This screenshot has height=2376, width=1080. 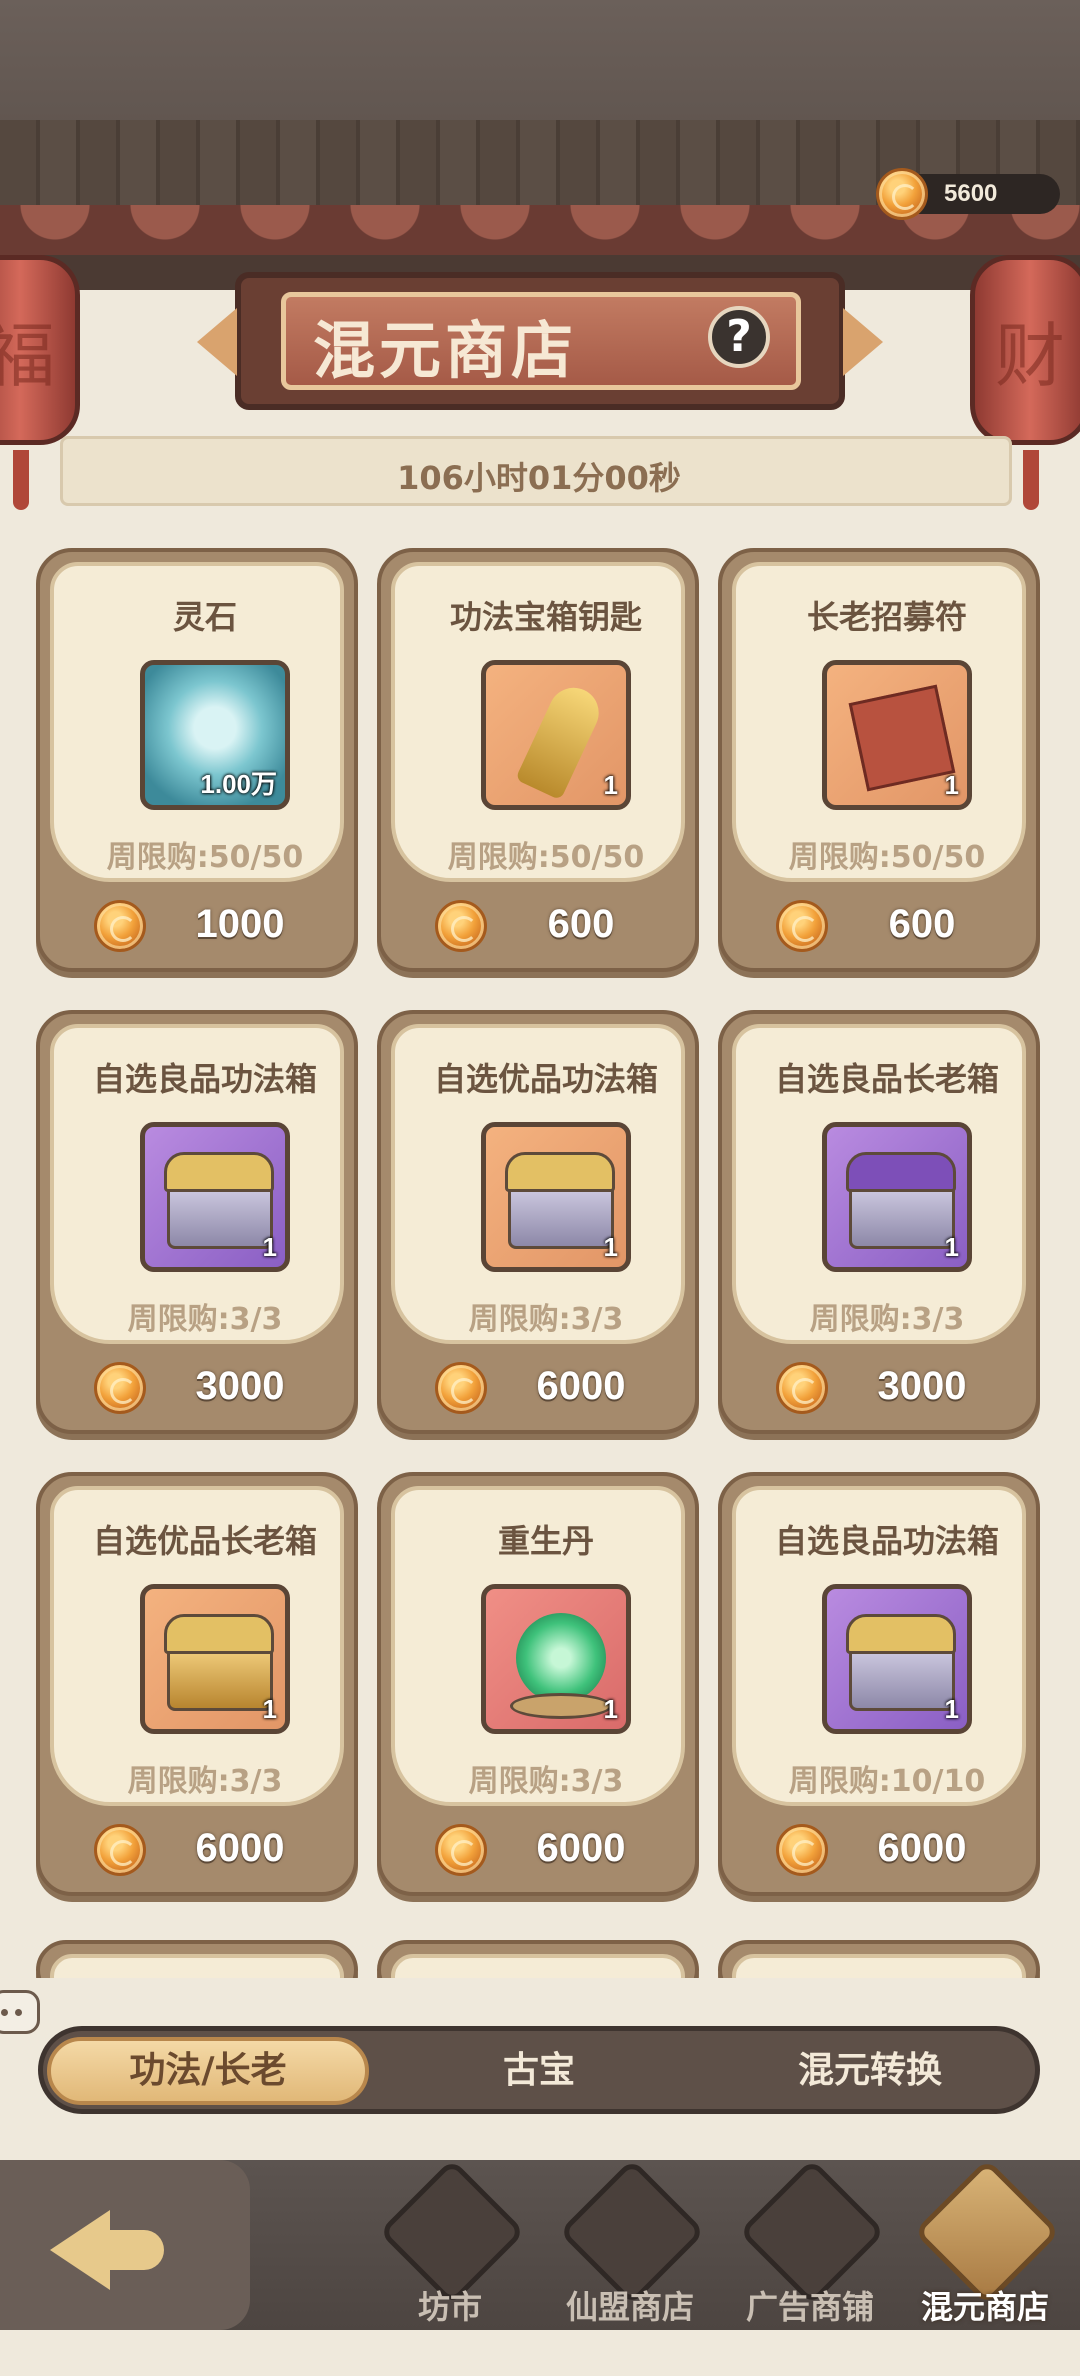 I want to click on tab-ancient-treasure: 古宝, so click(x=539, y=2071).